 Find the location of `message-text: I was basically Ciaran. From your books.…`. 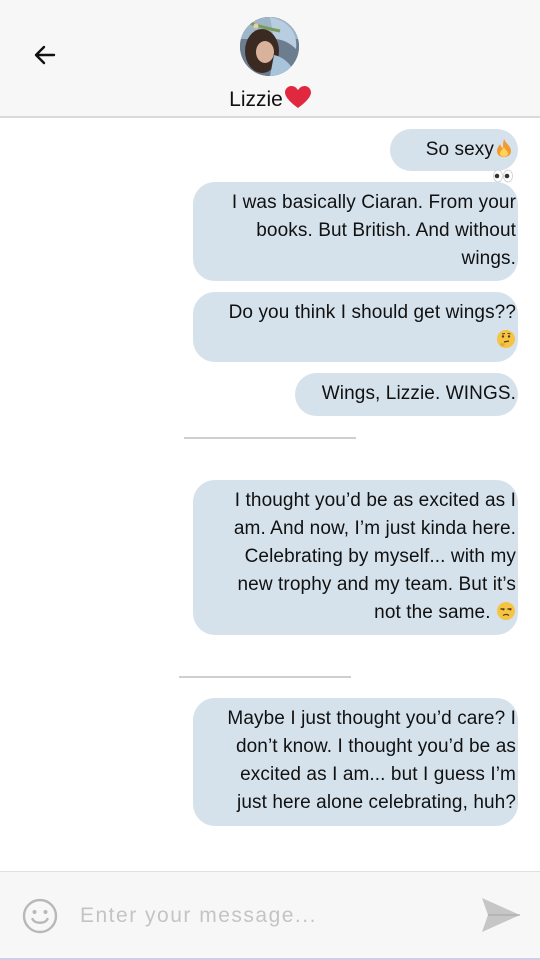

message-text: I was basically Ciaran. From your books.… is located at coordinates (373, 230).